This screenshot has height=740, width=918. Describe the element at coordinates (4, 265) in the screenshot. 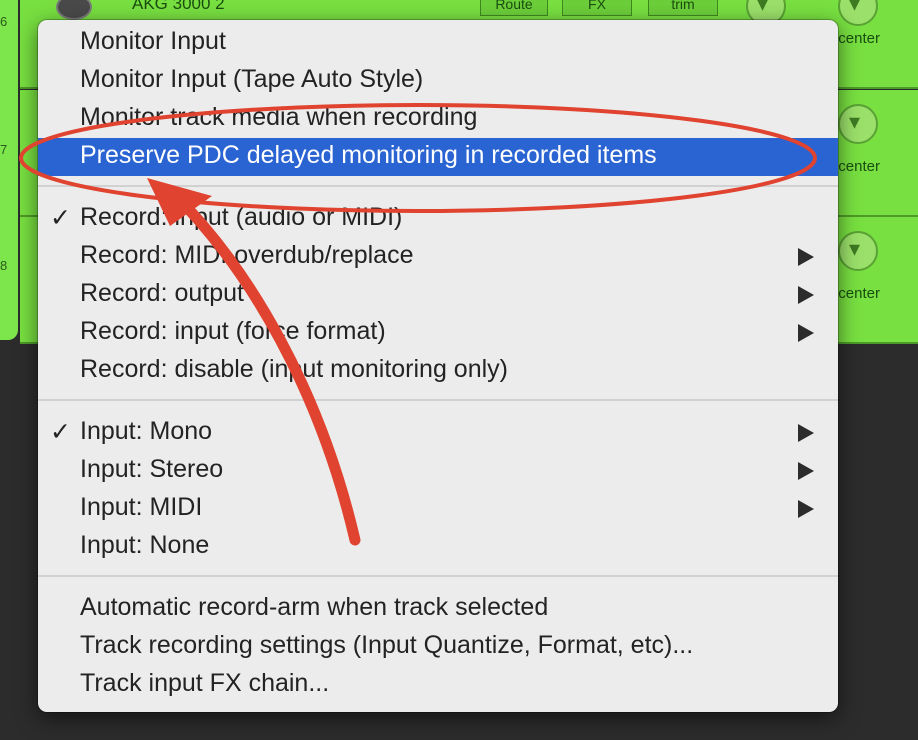

I see `track-number: 8` at that location.